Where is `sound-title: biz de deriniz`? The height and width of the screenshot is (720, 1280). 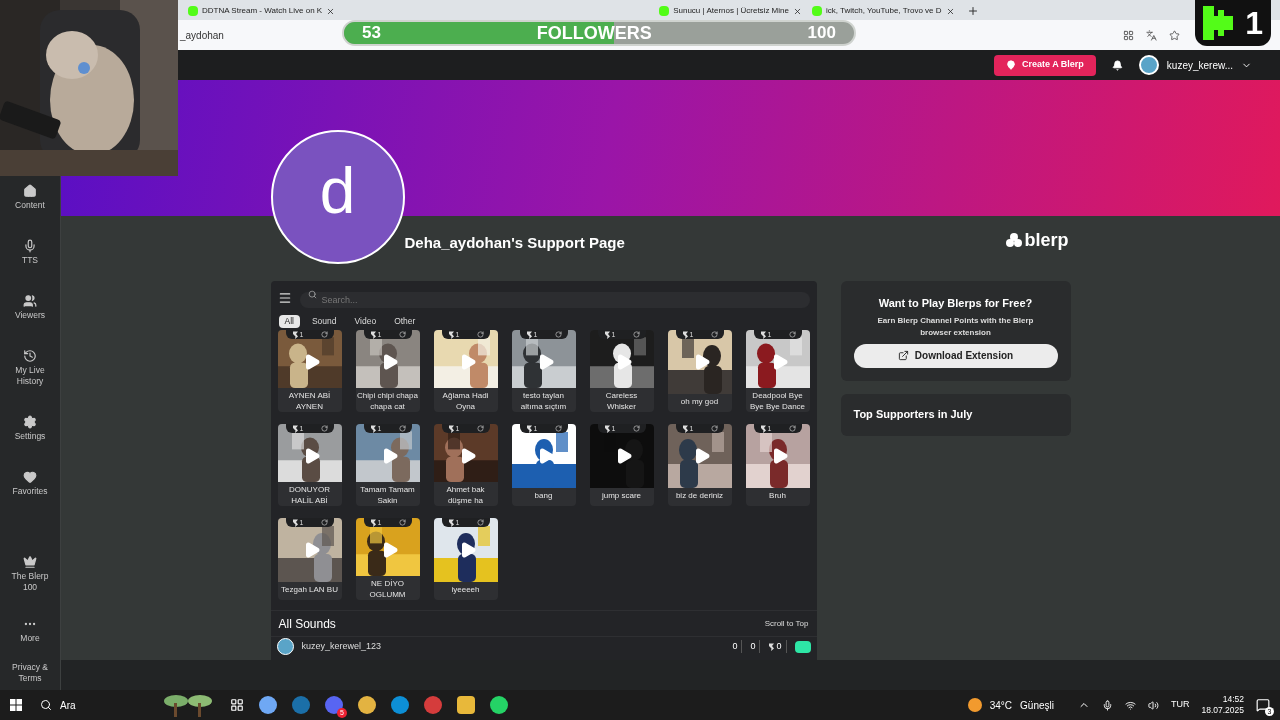
sound-title: biz de deriniz is located at coordinates (699, 495).